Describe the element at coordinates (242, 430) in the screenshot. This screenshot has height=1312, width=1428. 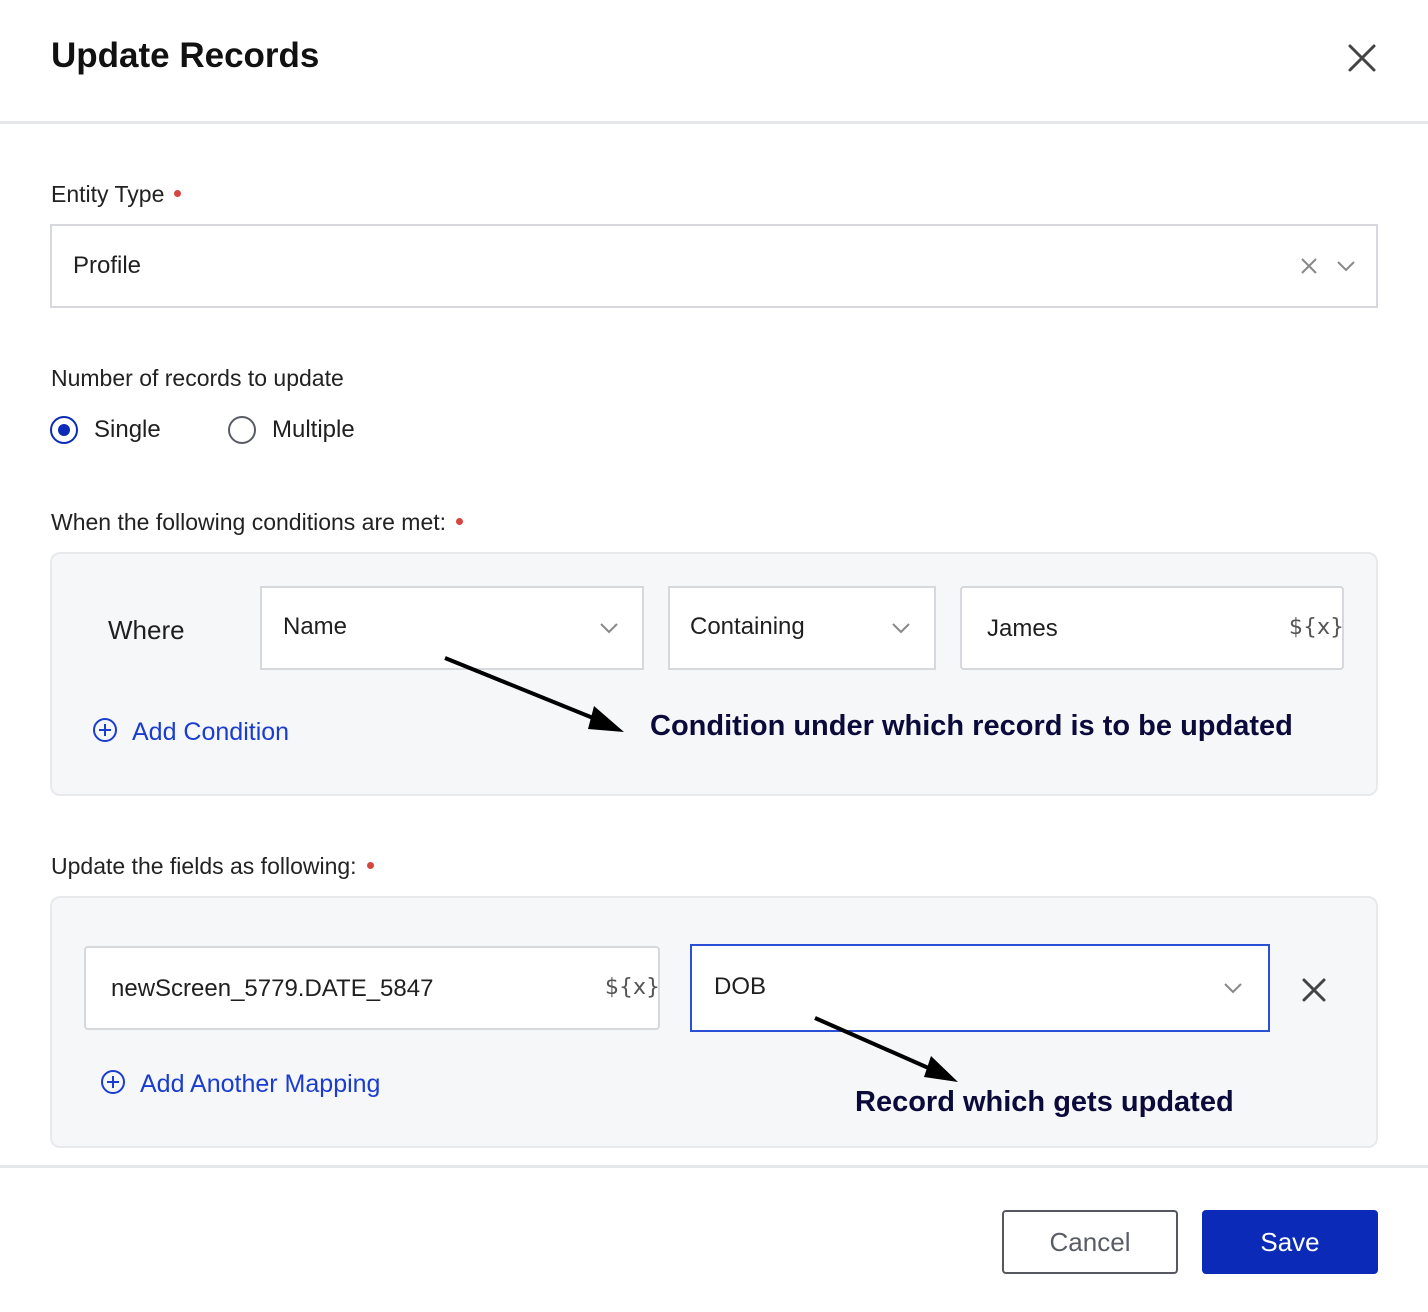
I see `radio-multiple` at that location.